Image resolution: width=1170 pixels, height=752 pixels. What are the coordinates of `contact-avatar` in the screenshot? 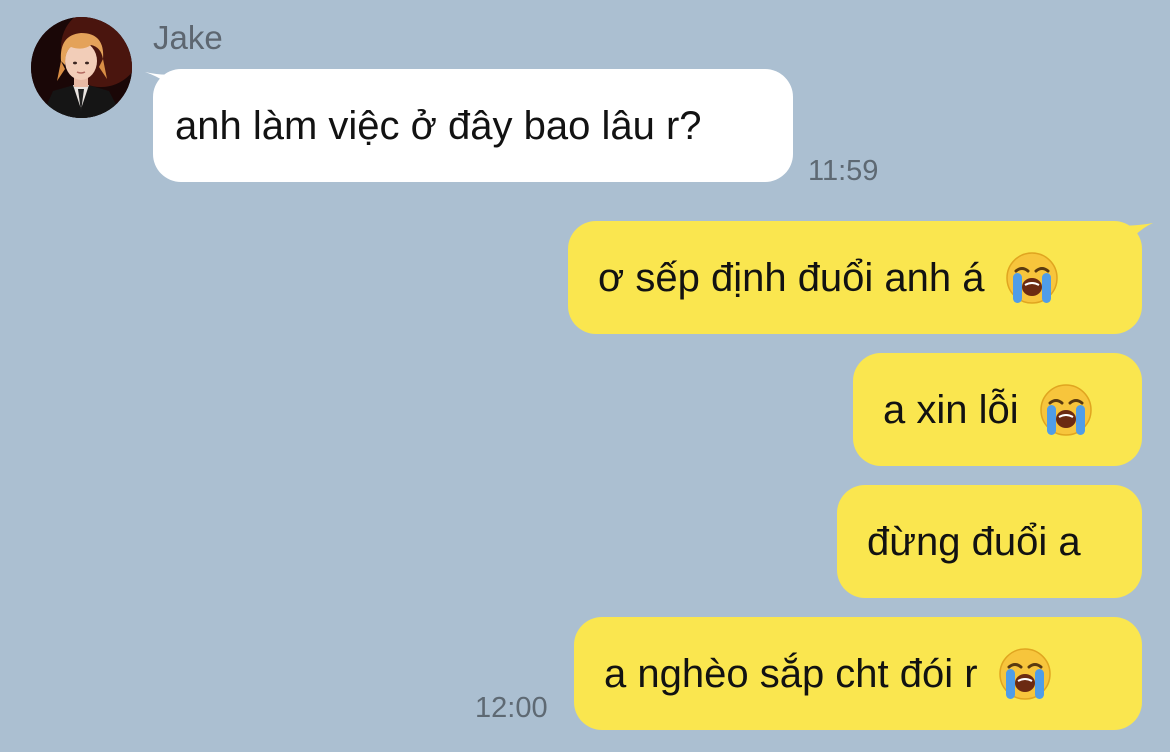 It's located at (81, 67).